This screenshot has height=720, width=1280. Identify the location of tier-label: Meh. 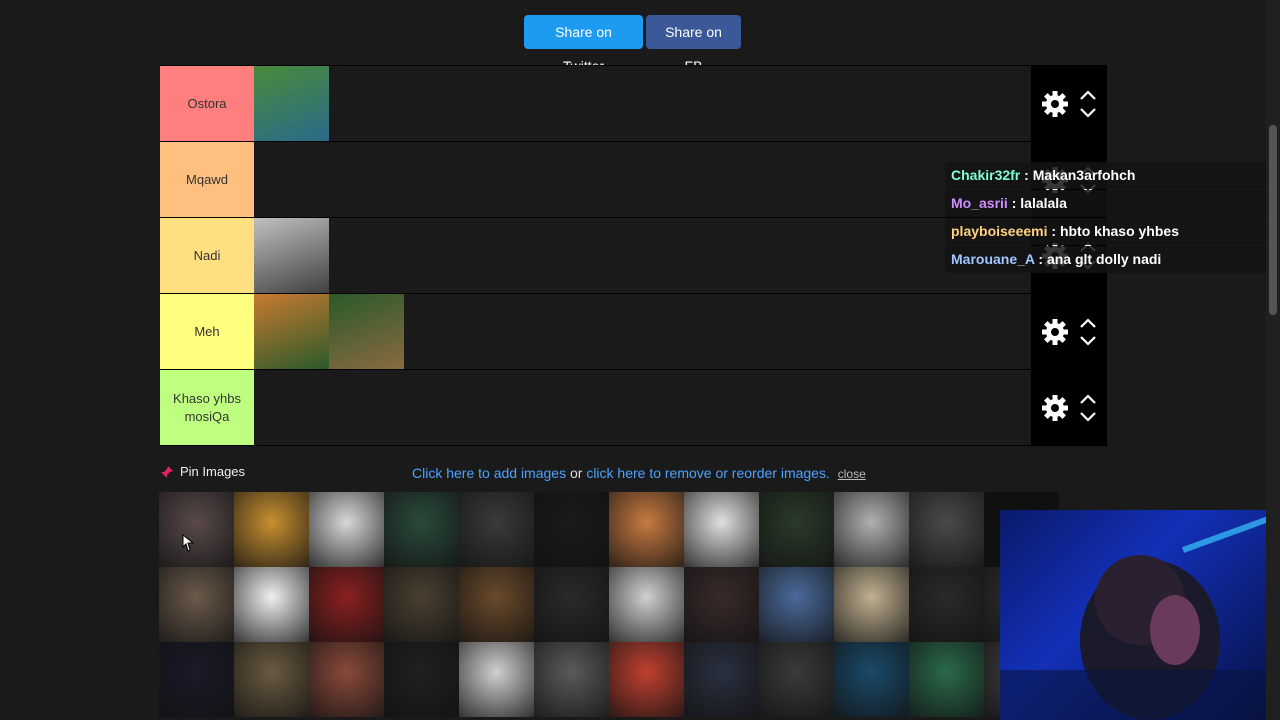
(207, 331).